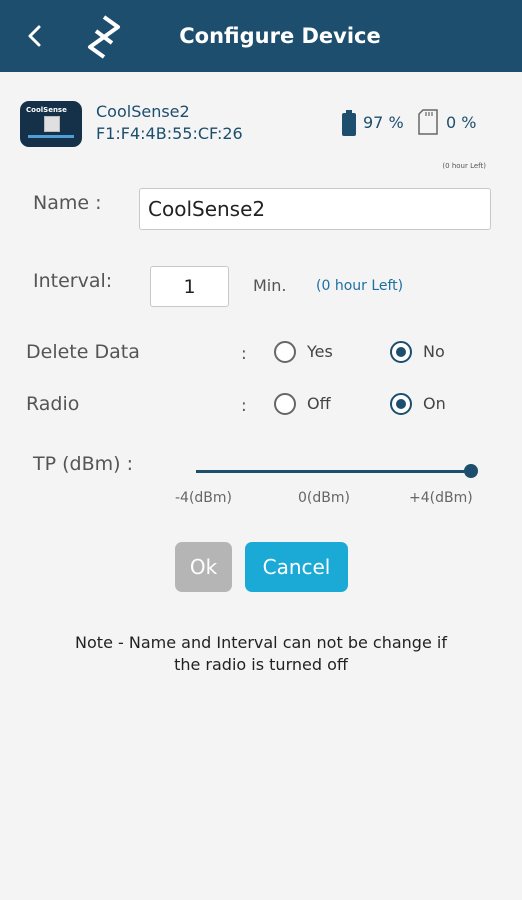  I want to click on top-bar: Configure Device, so click(261, 36).